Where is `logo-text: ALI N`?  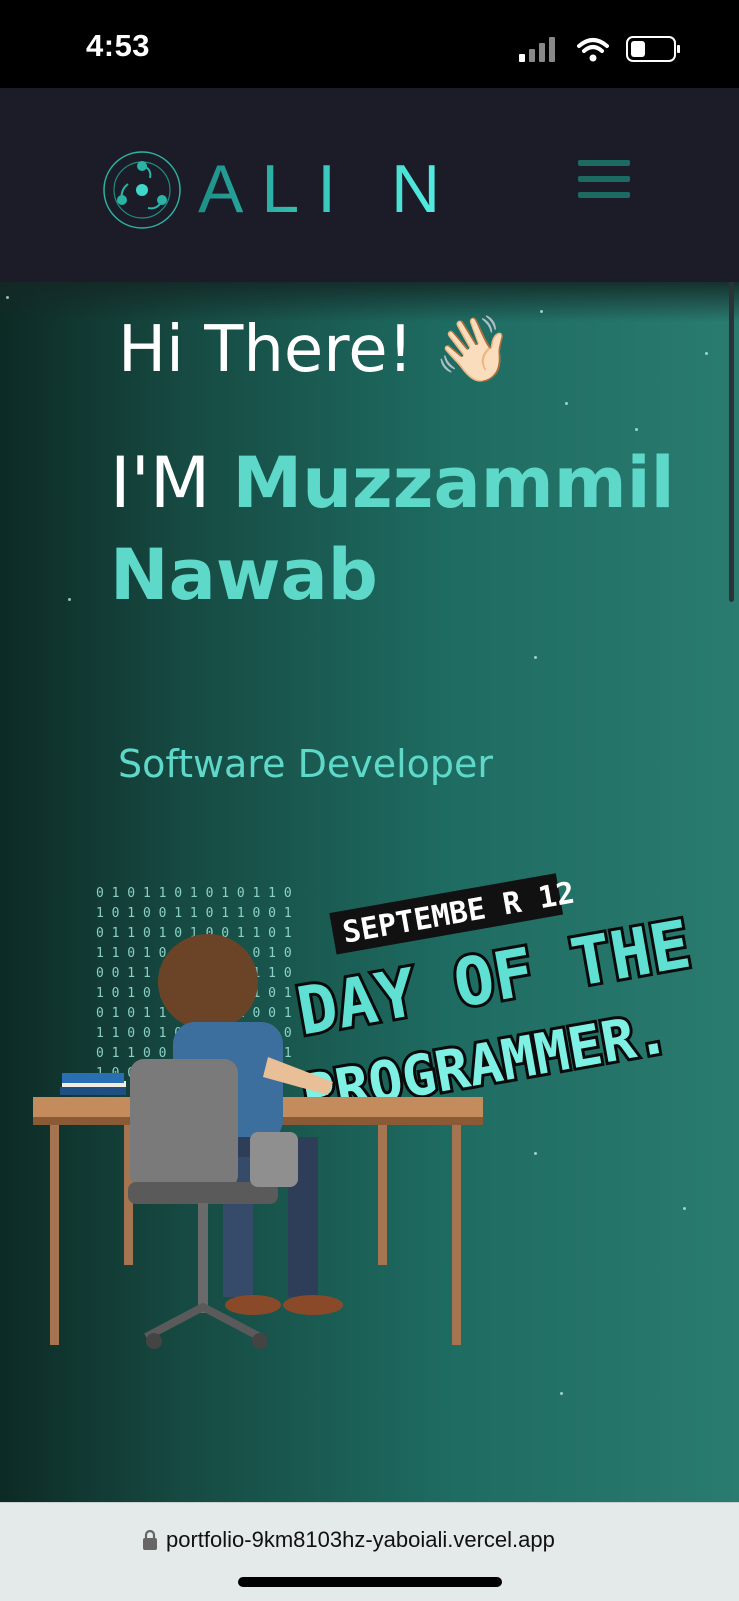
logo-text: ALI N is located at coordinates (328, 189).